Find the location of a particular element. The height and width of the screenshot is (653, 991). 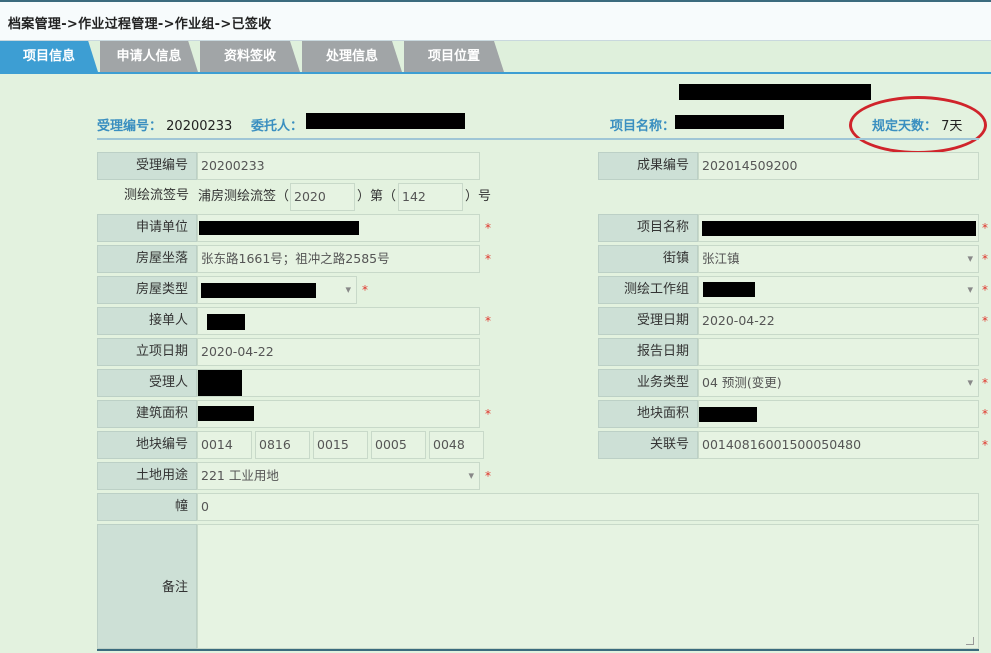

building-label: 幢 is located at coordinates (147, 507).